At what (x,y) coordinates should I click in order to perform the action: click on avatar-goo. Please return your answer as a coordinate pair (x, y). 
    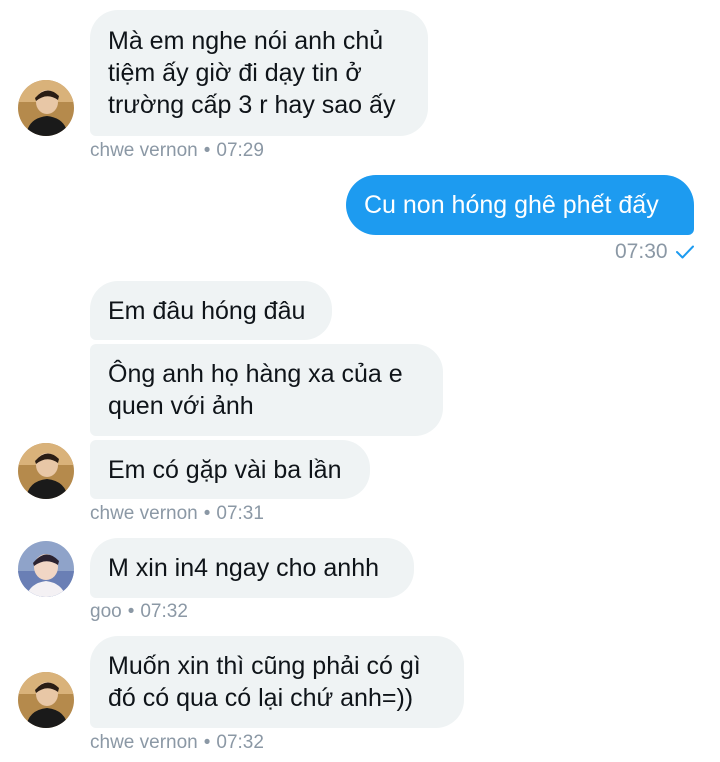
    Looking at the image, I should click on (46, 569).